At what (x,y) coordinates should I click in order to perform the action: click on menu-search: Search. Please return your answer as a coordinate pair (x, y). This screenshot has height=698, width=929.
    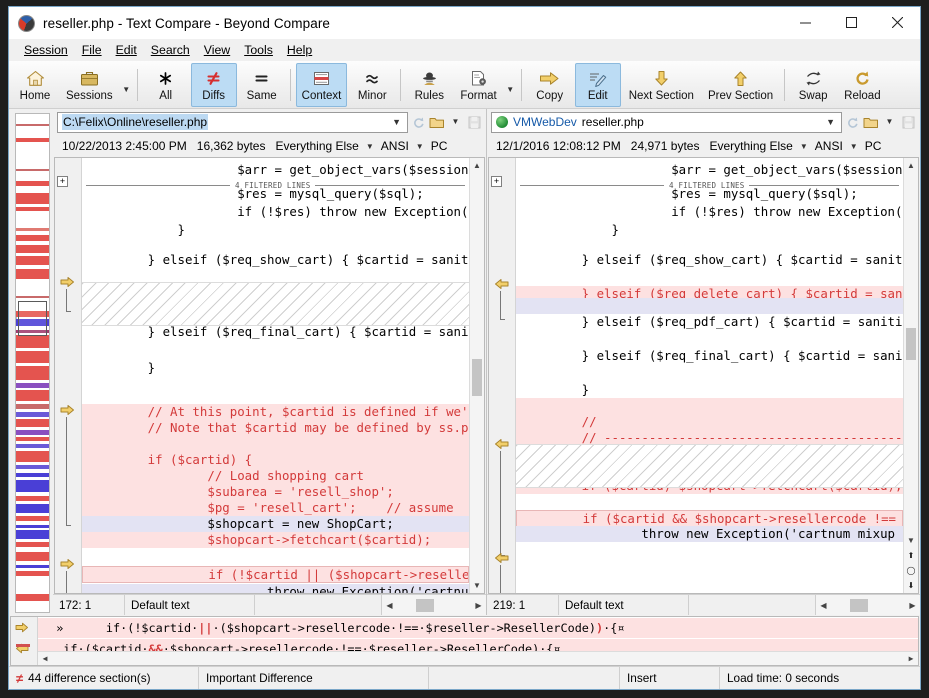
    Looking at the image, I should click on (170, 50).